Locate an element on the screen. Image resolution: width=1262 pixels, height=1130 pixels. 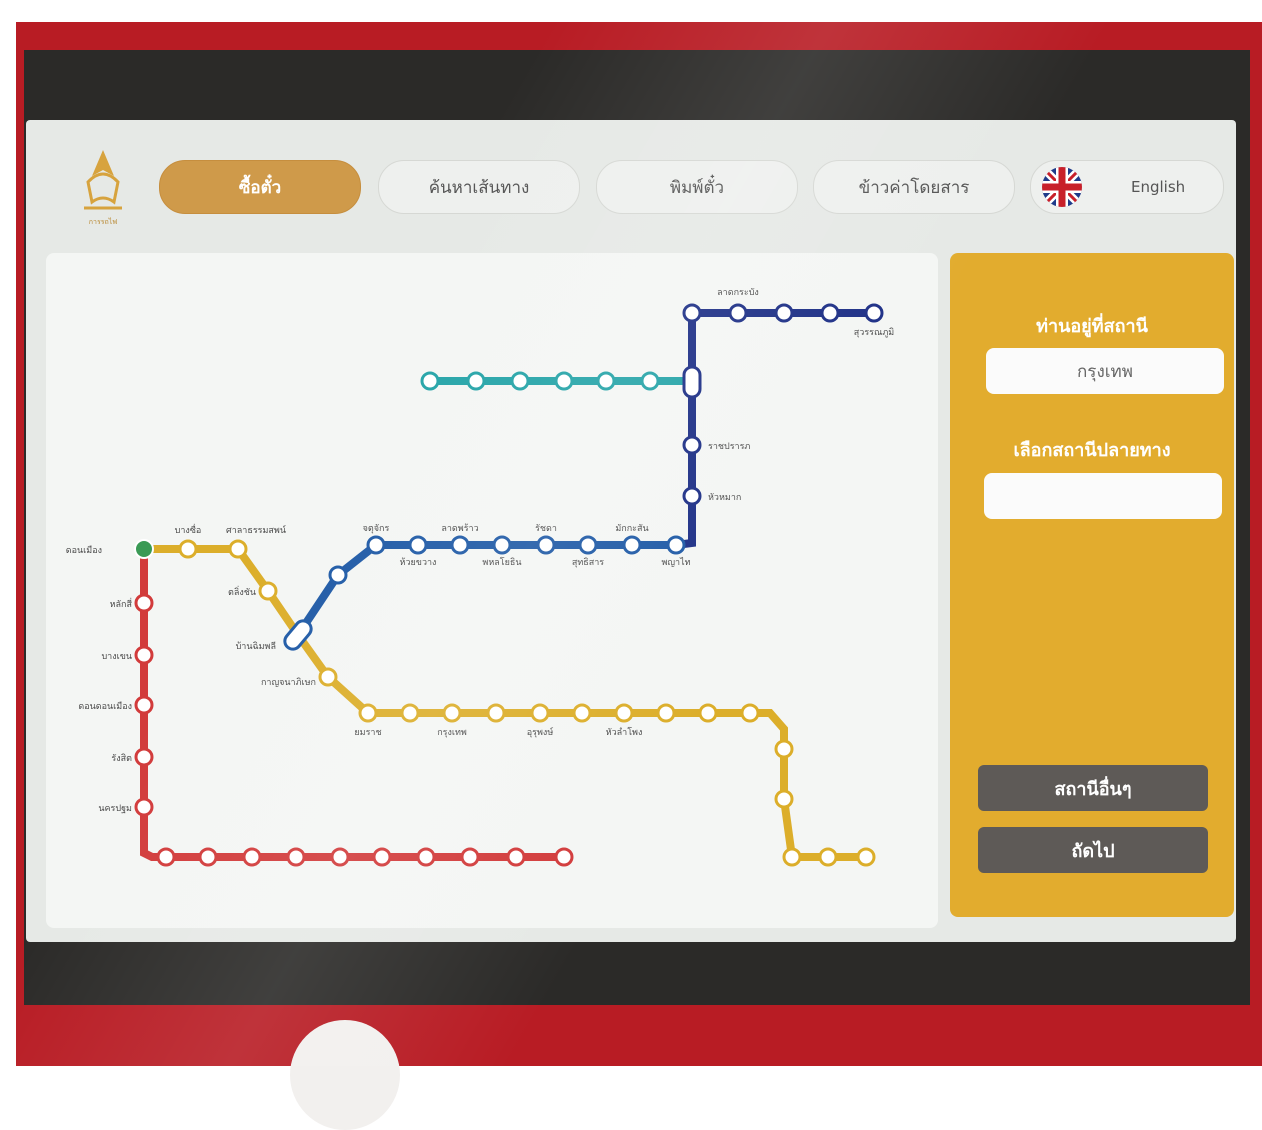
tab-route-search: ค้นหาเส้นทาง is located at coordinates (479, 187).